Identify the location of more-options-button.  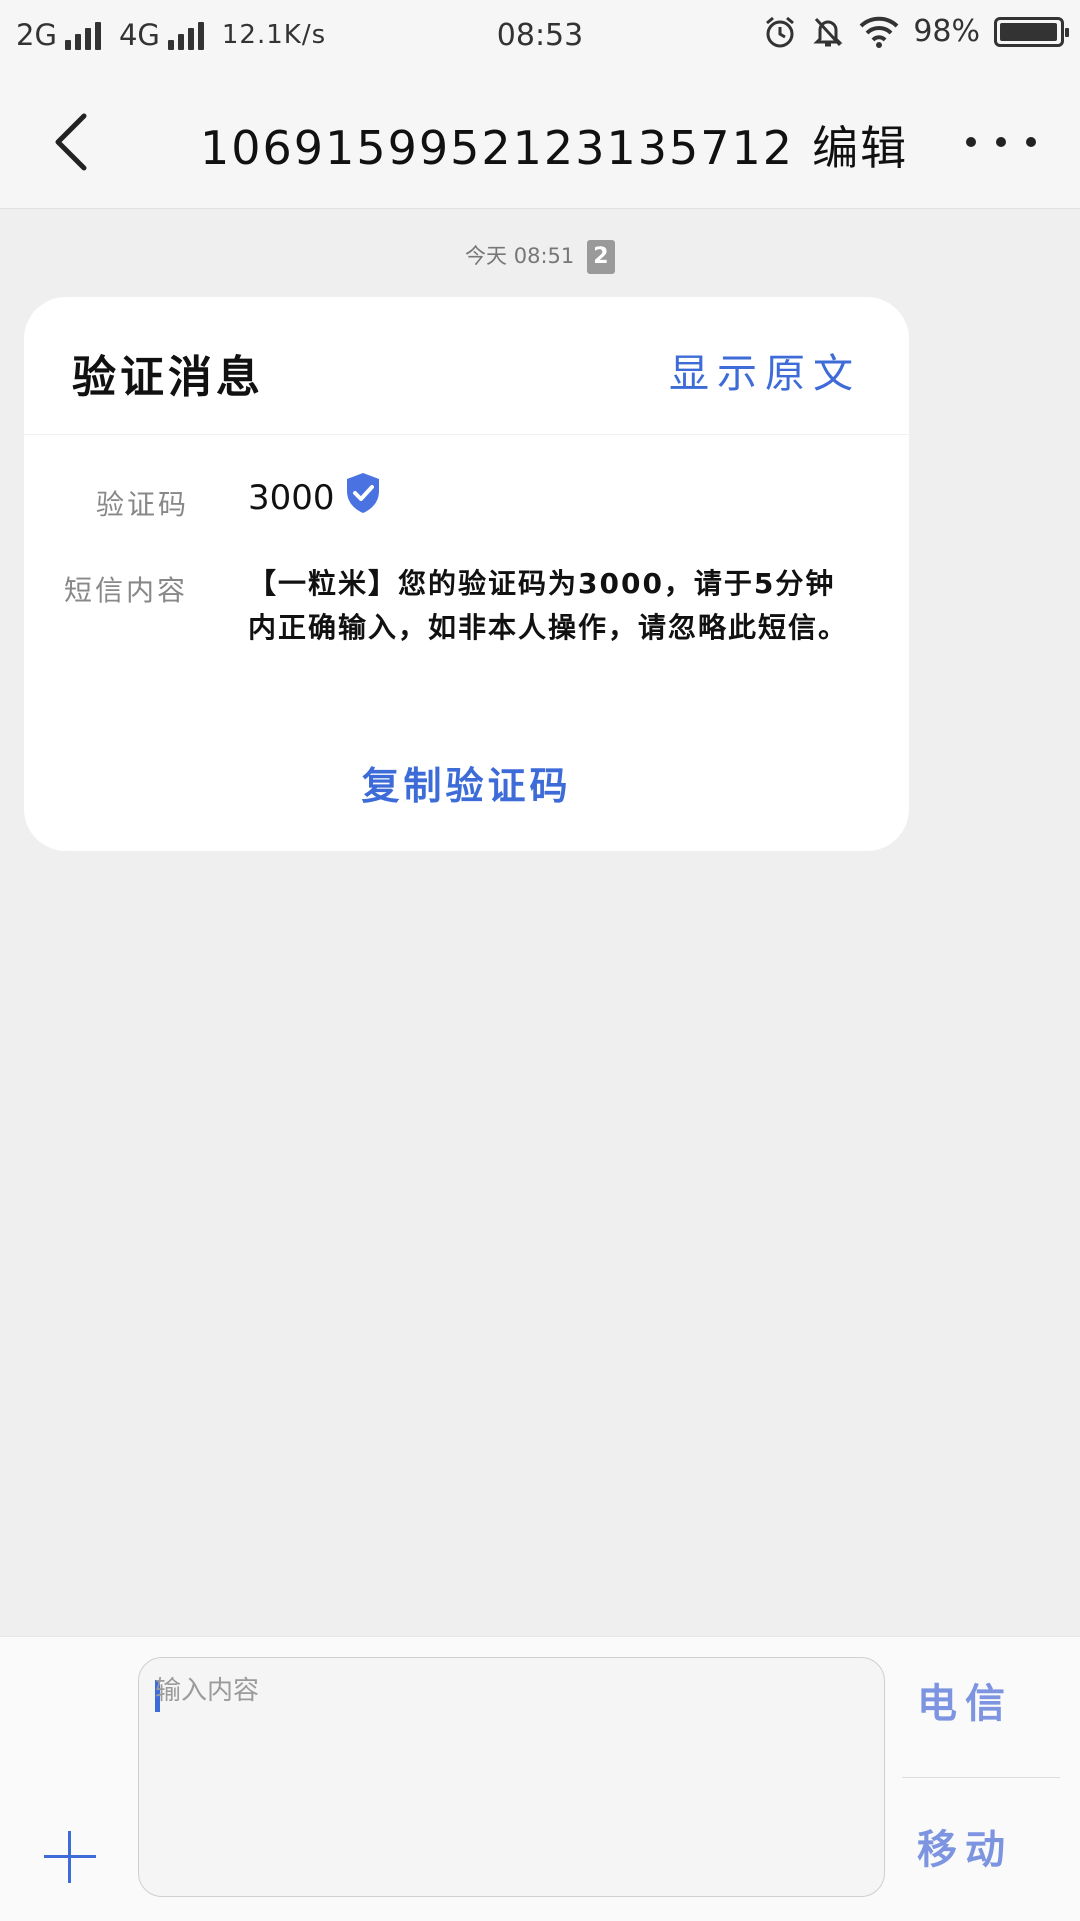
(1001, 142).